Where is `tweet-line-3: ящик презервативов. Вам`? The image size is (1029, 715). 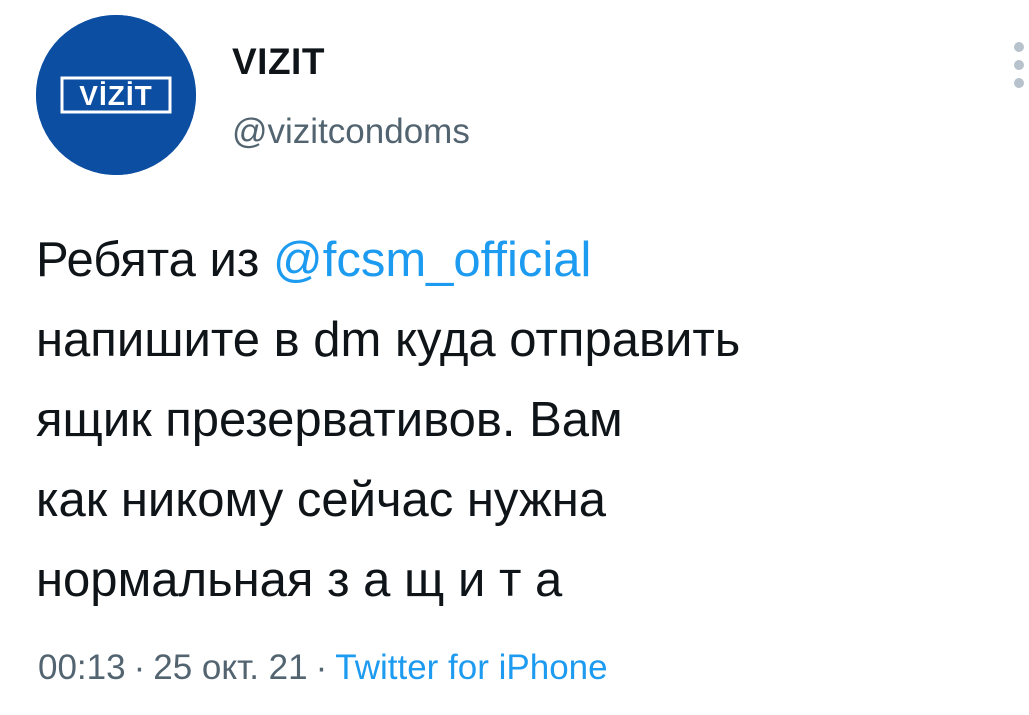 tweet-line-3: ящик презервативов. Вам is located at coordinates (329, 420).